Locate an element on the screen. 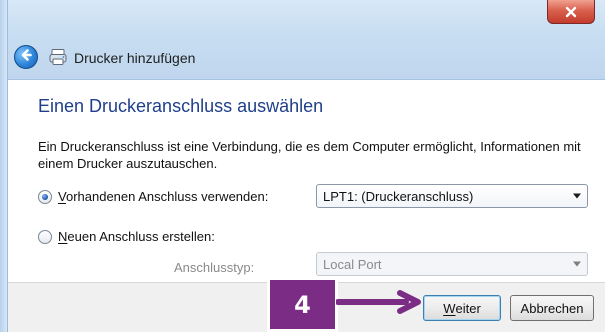 The image size is (605, 332). radio-new-port is located at coordinates (45, 237).